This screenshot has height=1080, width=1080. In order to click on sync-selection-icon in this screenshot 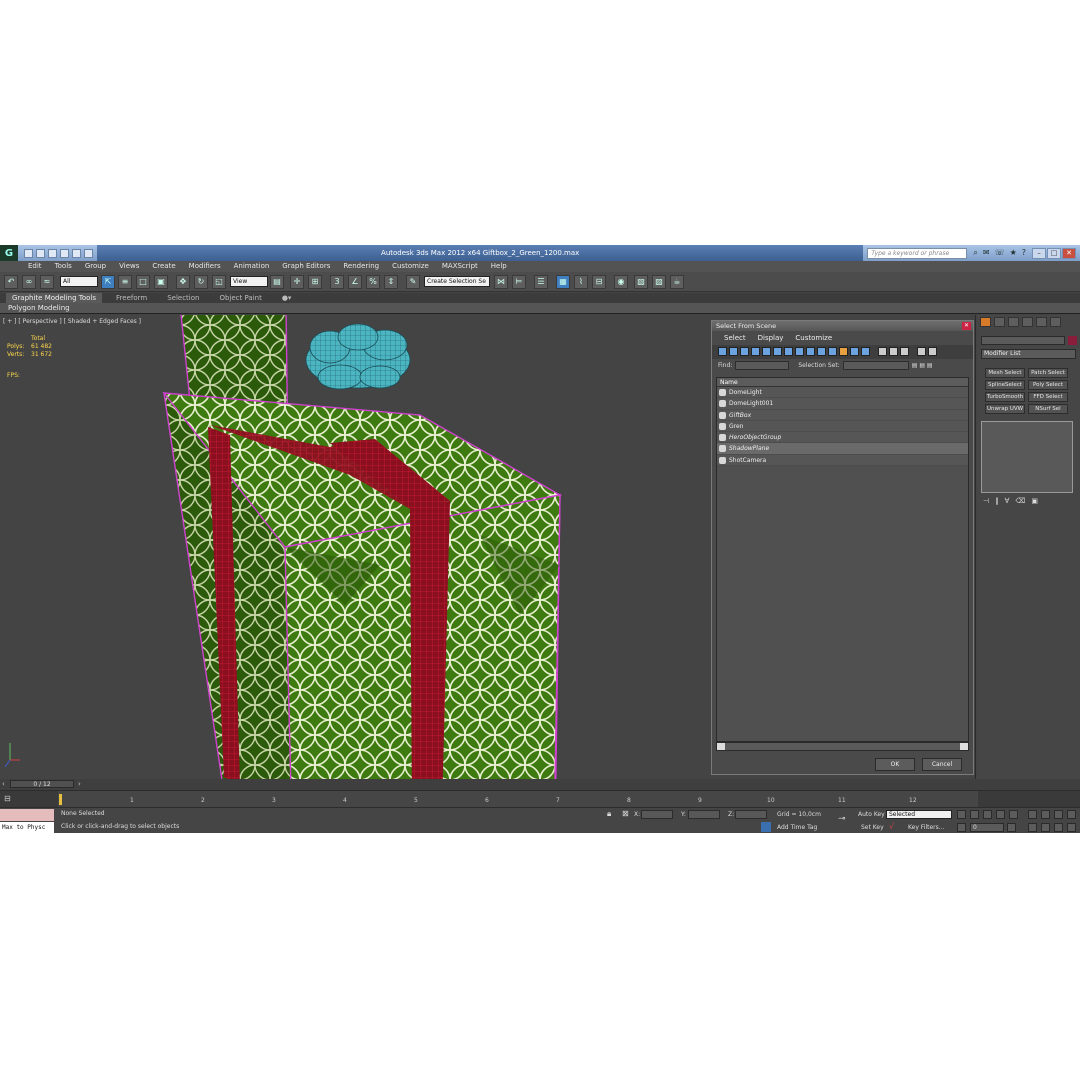, I will do `click(921, 351)`.